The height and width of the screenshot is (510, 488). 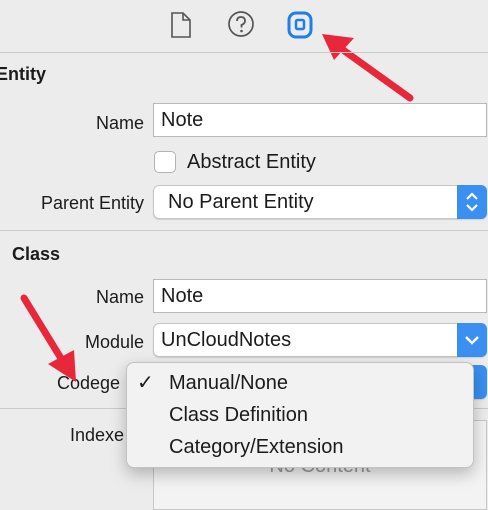 What do you see at coordinates (36, 254) in the screenshot?
I see `class-section-title: Class` at bounding box center [36, 254].